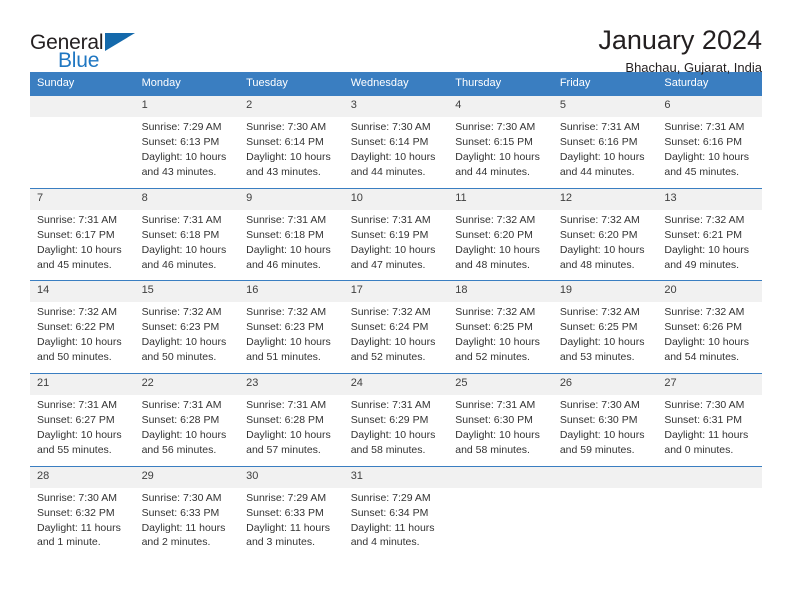 The height and width of the screenshot is (612, 792). I want to click on day-number: 29, so click(187, 476).